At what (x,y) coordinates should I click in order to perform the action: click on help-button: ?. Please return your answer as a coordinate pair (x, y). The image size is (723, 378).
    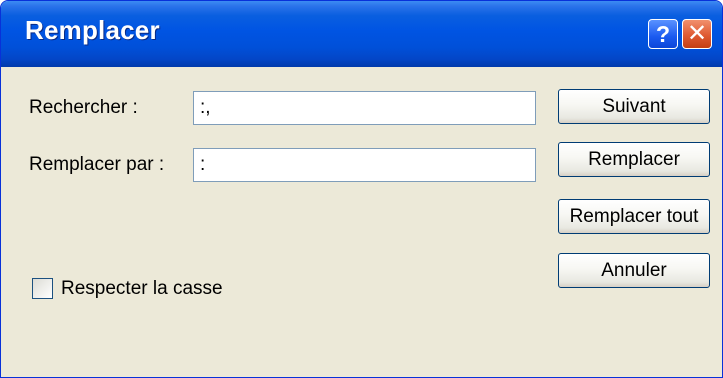
    Looking at the image, I should click on (663, 34).